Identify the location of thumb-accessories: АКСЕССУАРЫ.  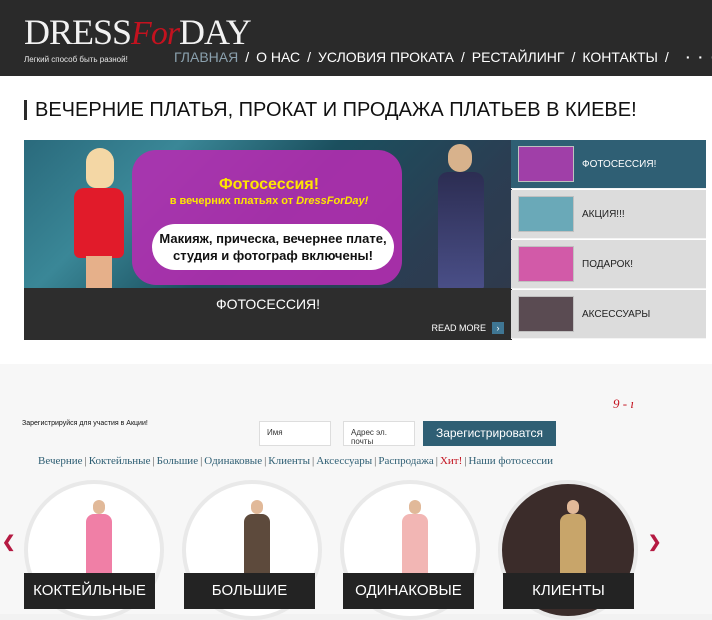
(608, 314).